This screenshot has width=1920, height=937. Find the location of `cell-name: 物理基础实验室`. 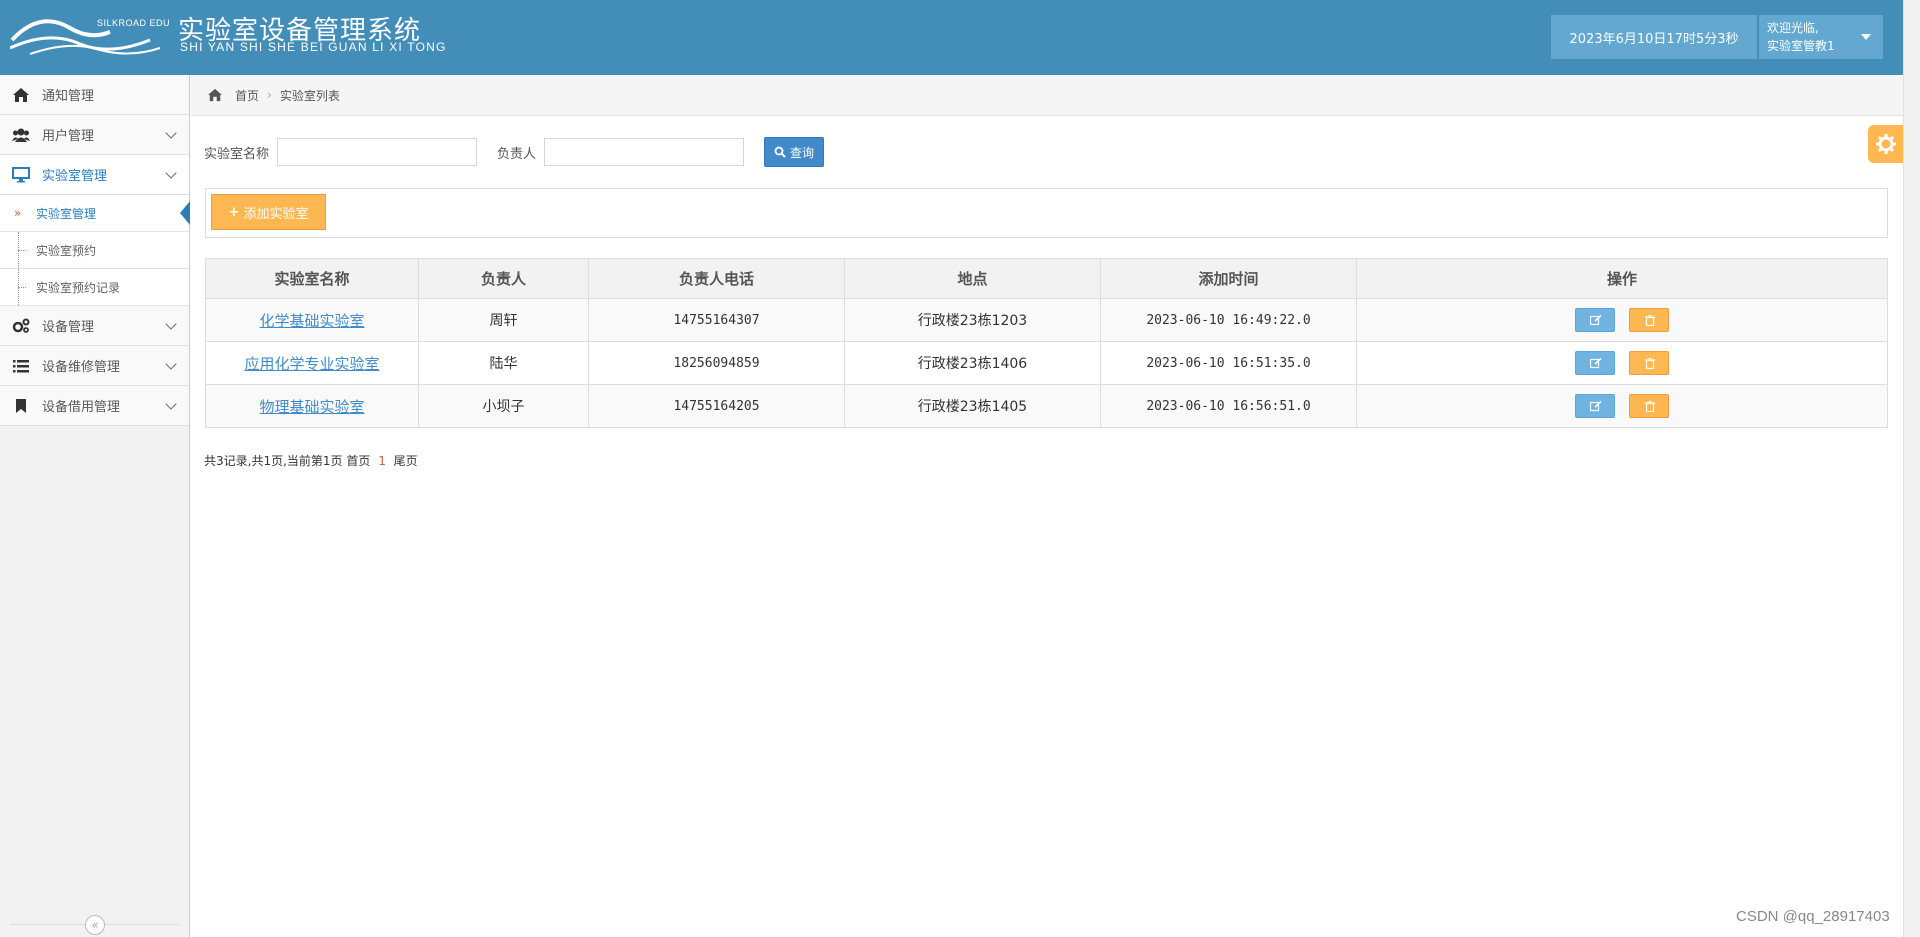

cell-name: 物理基础实验室 is located at coordinates (312, 406).